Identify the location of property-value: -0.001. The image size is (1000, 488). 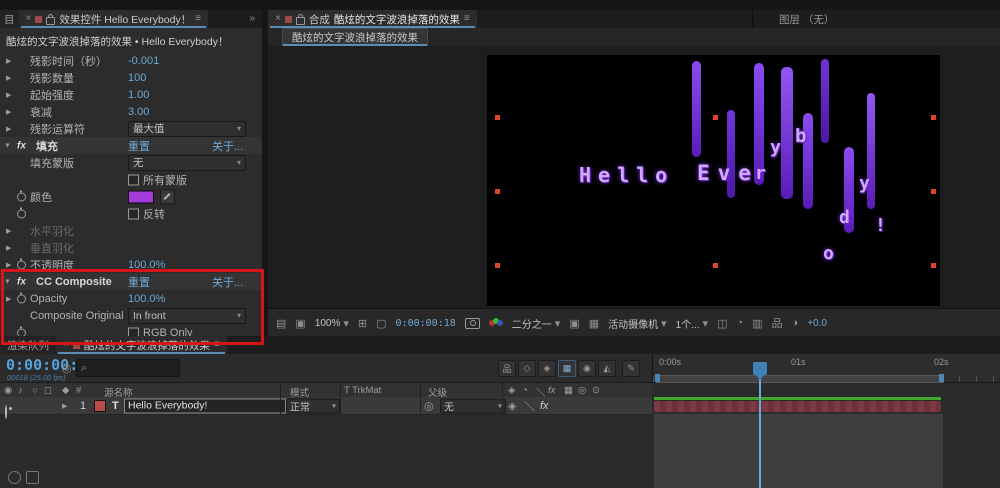
(143, 61).